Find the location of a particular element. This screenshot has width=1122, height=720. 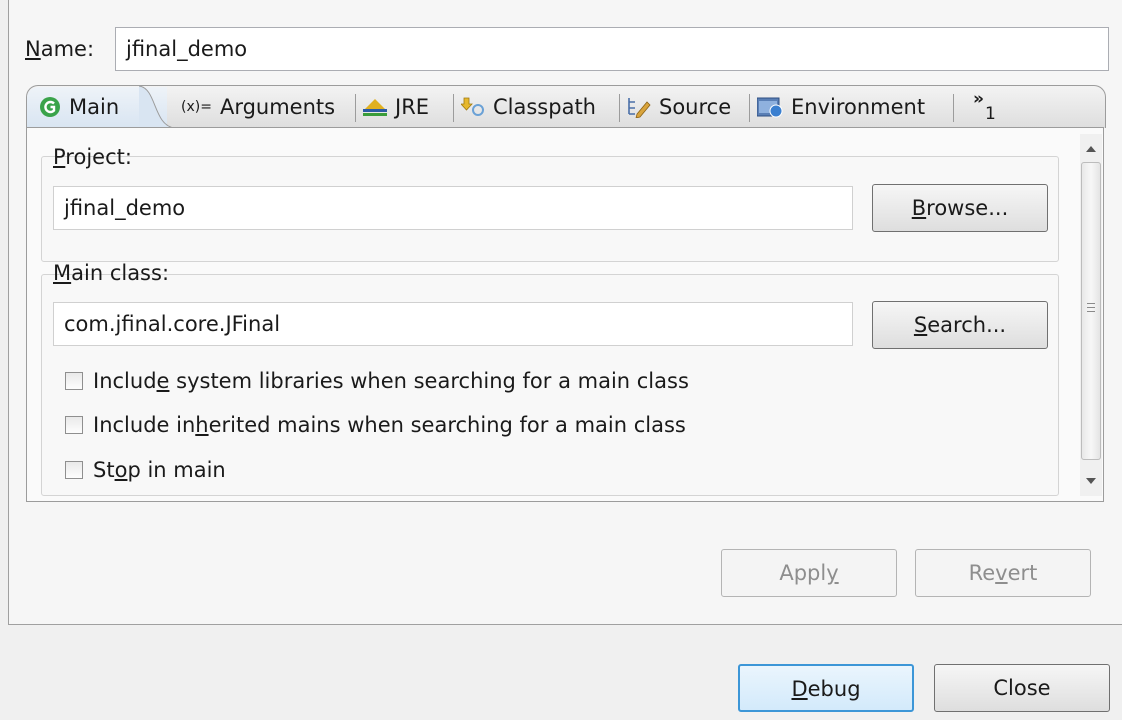

tab-classpath: Classpath is located at coordinates (528, 107).